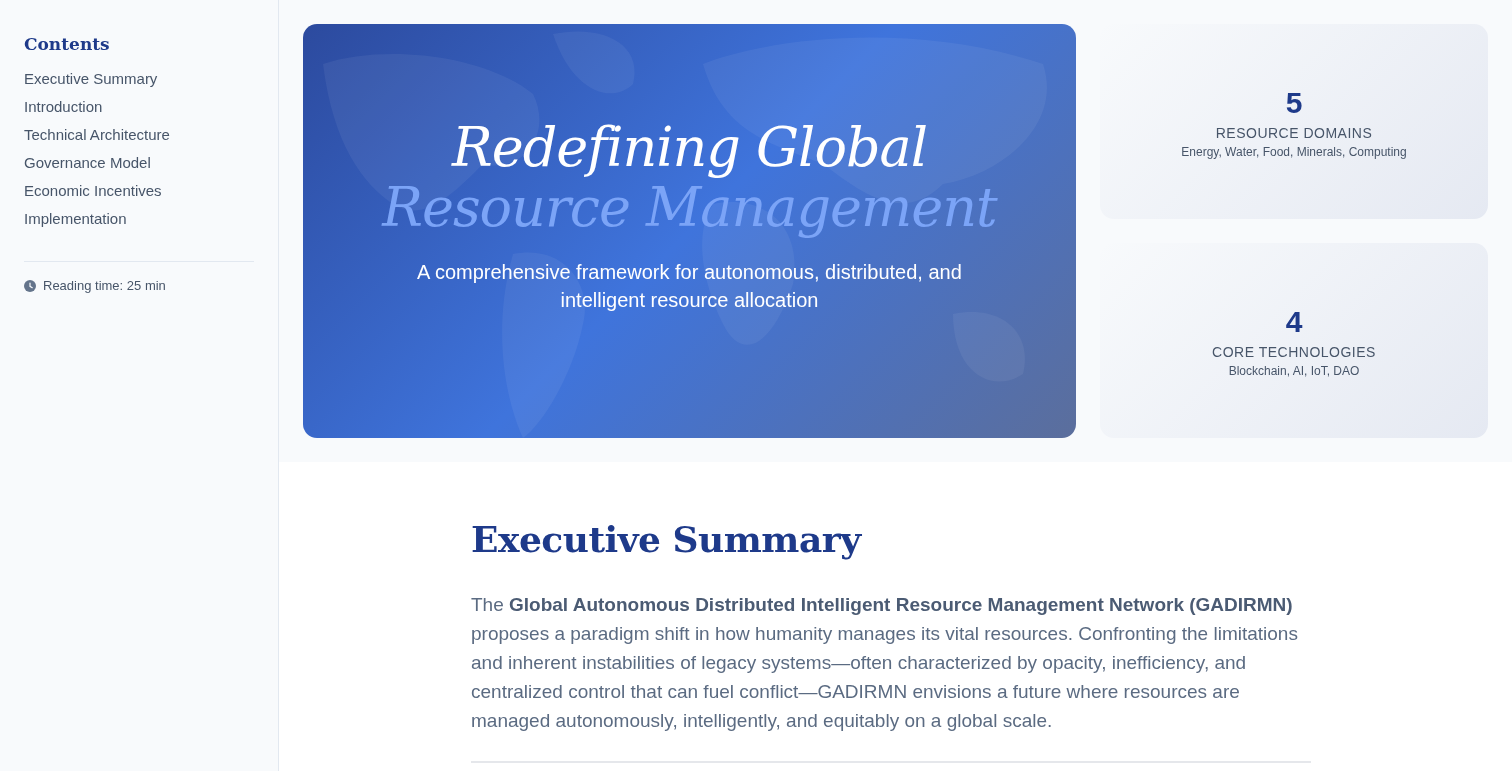 This screenshot has height=771, width=1512. What do you see at coordinates (885, 663) in the screenshot?
I see `summary-paragraph: The Global Autonomous Distributed Intelligent Resource Management Network (GADIRMN) proposes a paradigm shift in how humanity manages its vital resources. Confronting the limitations and inherent instabilities of legacy systems—often characterized by opacity, inefficiency, and centralized control that can fuel conflict—GADIRMN envisions a future where resources are managed autonomously, intelligently, and equitably on a global scale.` at bounding box center [885, 663].